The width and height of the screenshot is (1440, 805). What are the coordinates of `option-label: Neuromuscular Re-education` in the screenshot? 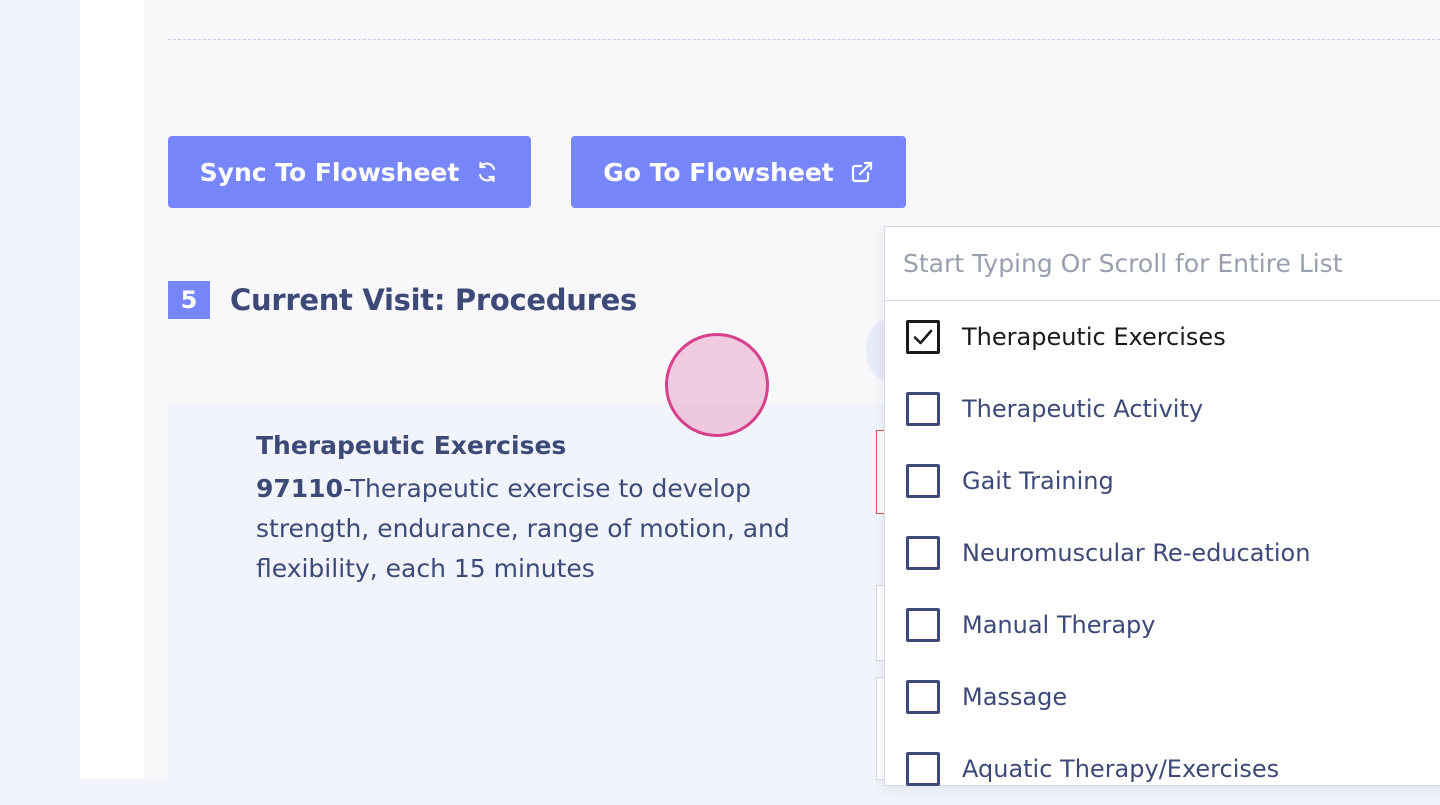 It's located at (1136, 553).